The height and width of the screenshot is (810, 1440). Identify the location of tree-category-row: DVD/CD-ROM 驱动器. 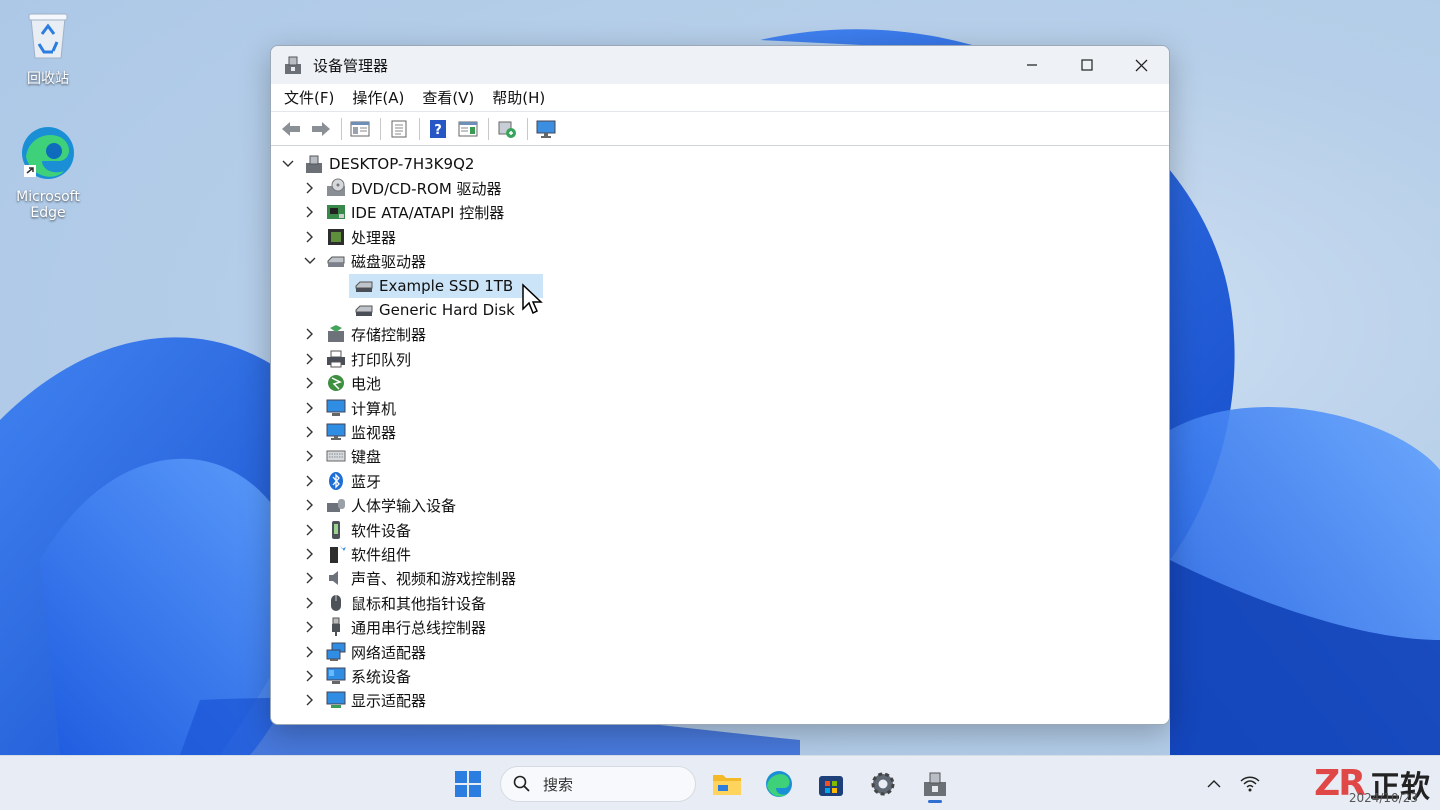
(401, 188).